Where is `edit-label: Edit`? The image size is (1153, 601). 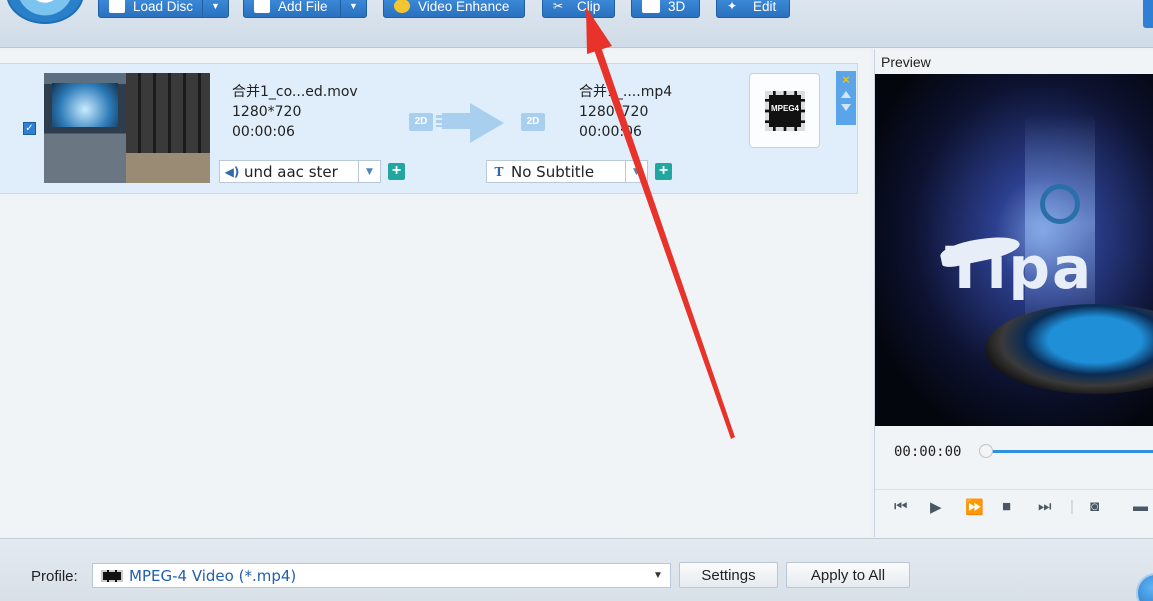 edit-label: Edit is located at coordinates (765, 7).